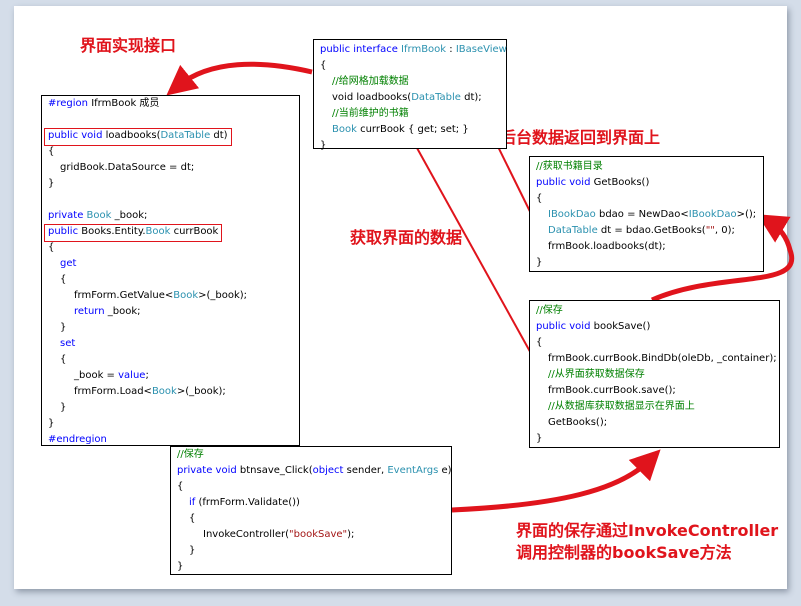  What do you see at coordinates (647, 530) in the screenshot?
I see `caption-save-via-controller-1: 界面的保存通过InvokeController` at bounding box center [647, 530].